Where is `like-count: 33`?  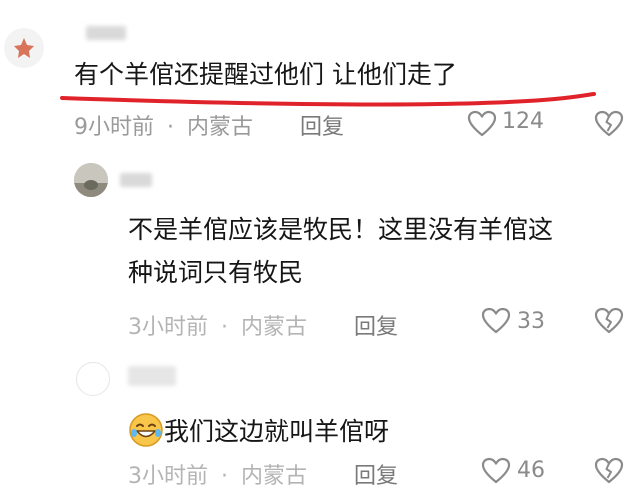 like-count: 33 is located at coordinates (531, 321).